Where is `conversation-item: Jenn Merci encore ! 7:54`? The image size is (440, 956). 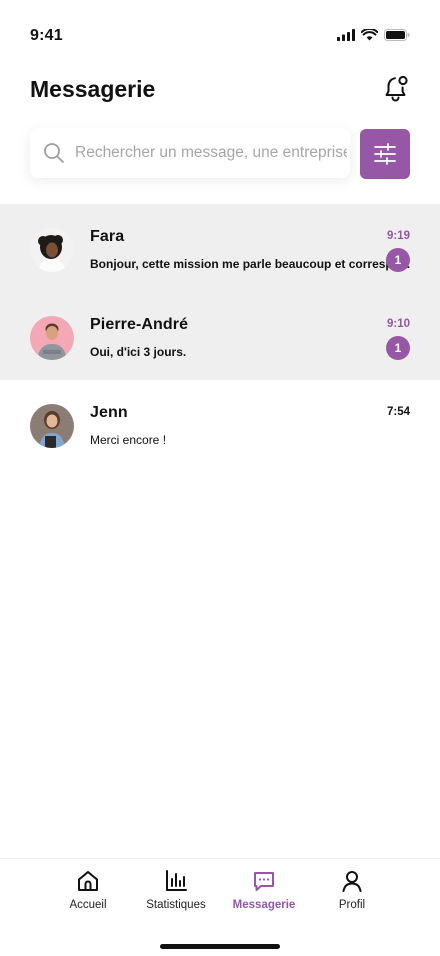
conversation-item: Jenn Merci encore ! 7:54 is located at coordinates (220, 424).